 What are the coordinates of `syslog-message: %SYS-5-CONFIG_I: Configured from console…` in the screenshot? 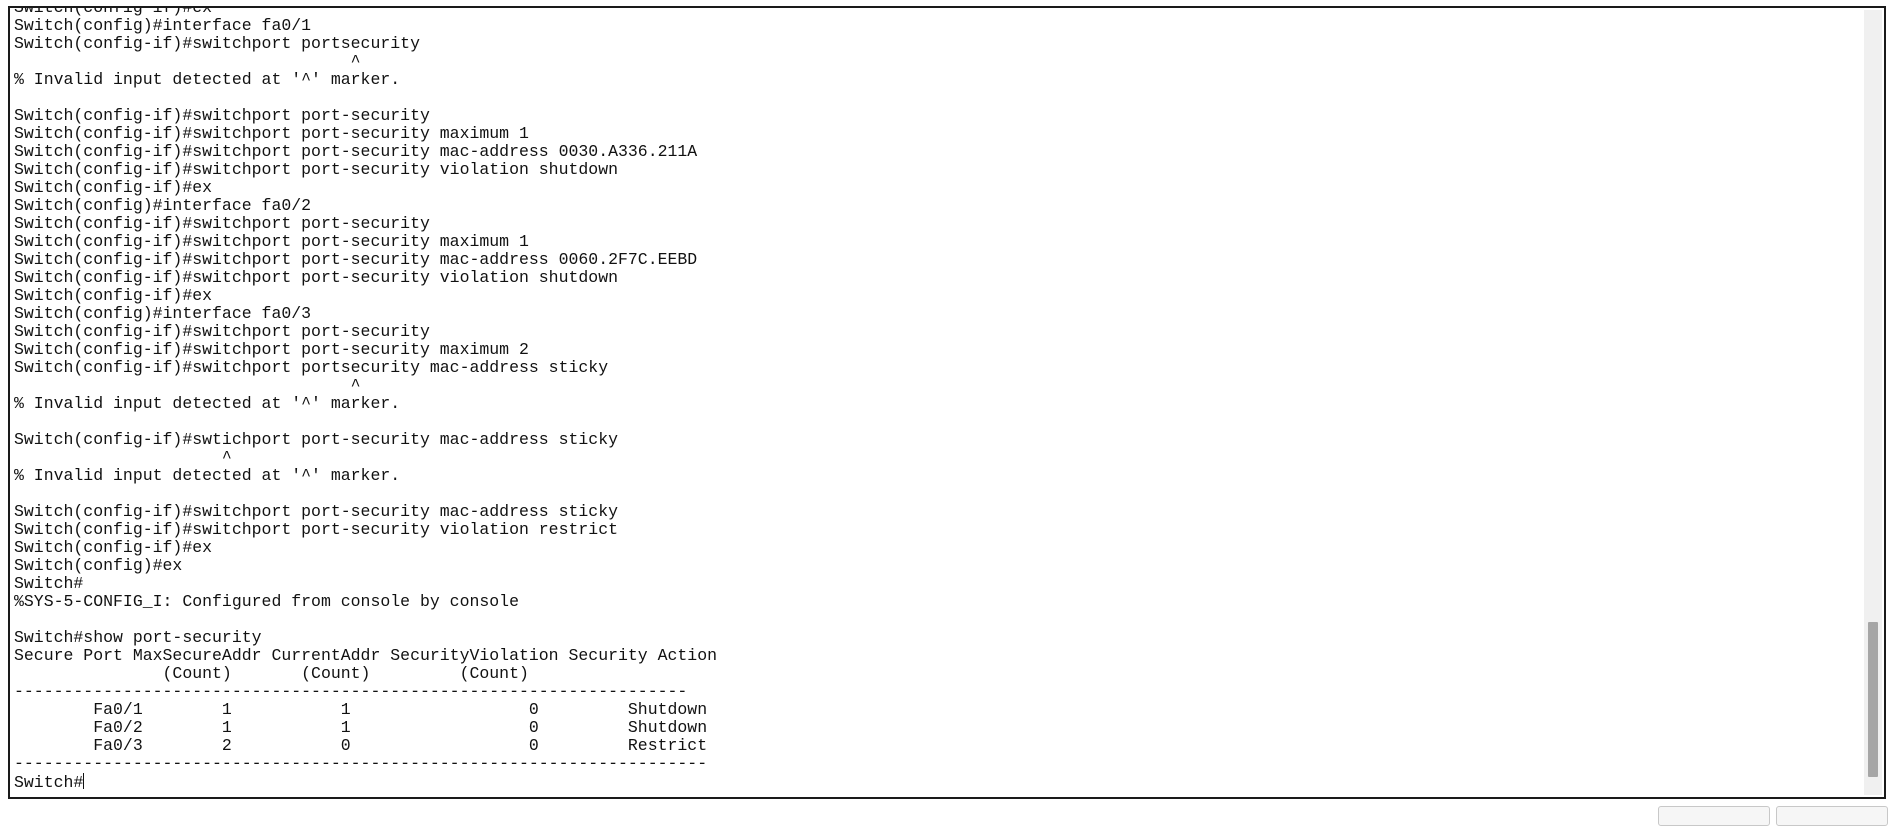 It's located at (266, 602).